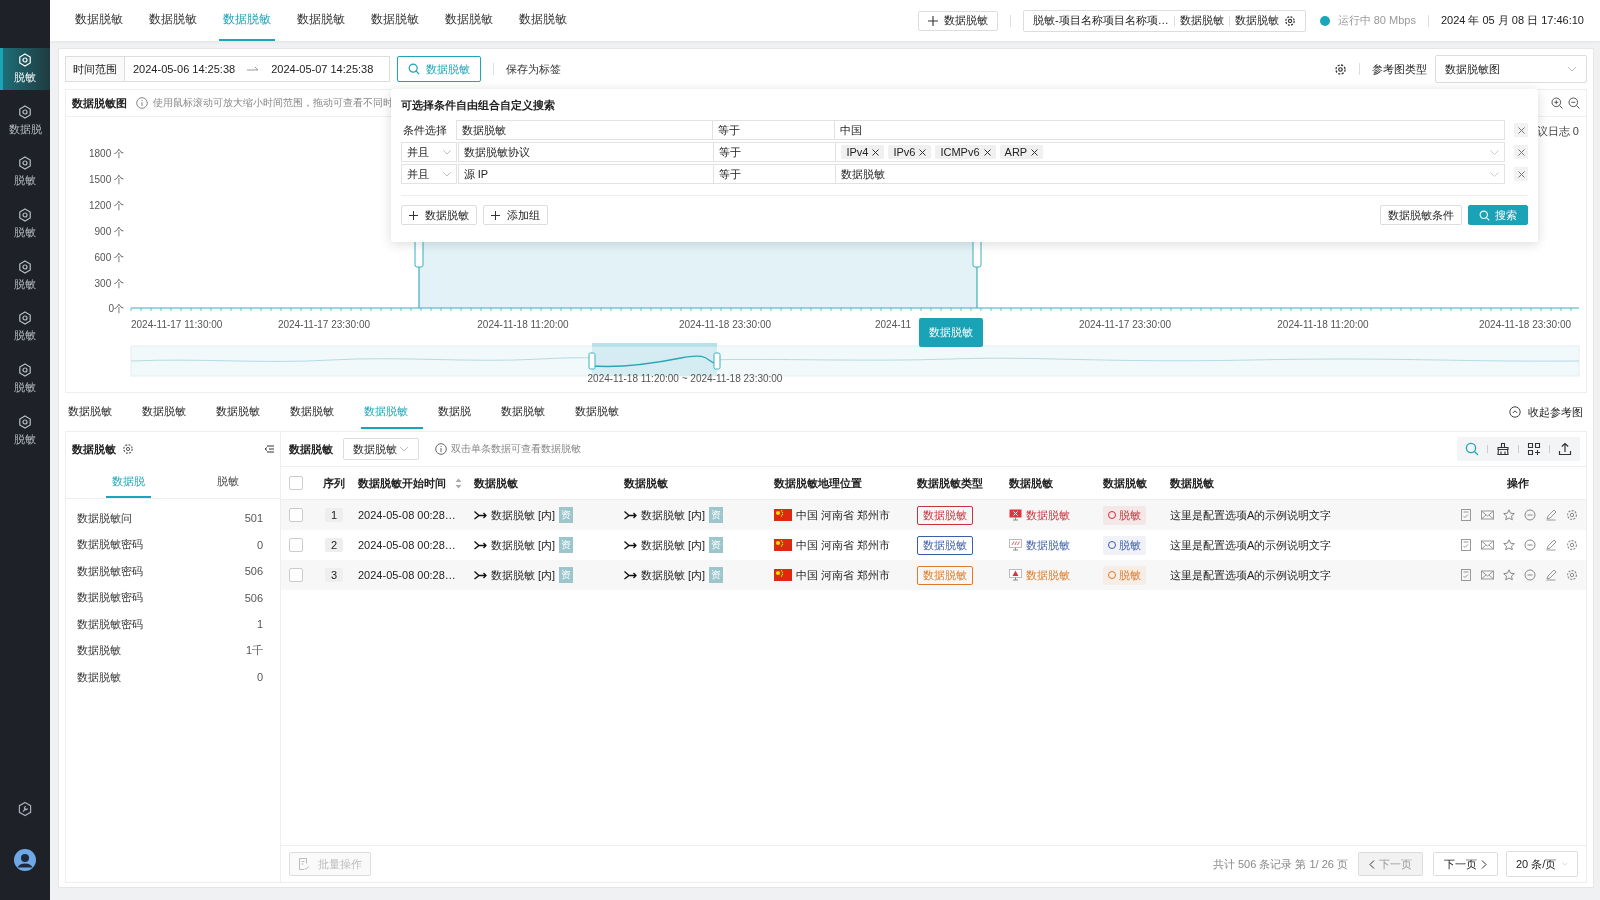 This screenshot has height=900, width=1600. Describe the element at coordinates (269, 449) in the screenshot. I see `collapse-panel-icon` at that location.